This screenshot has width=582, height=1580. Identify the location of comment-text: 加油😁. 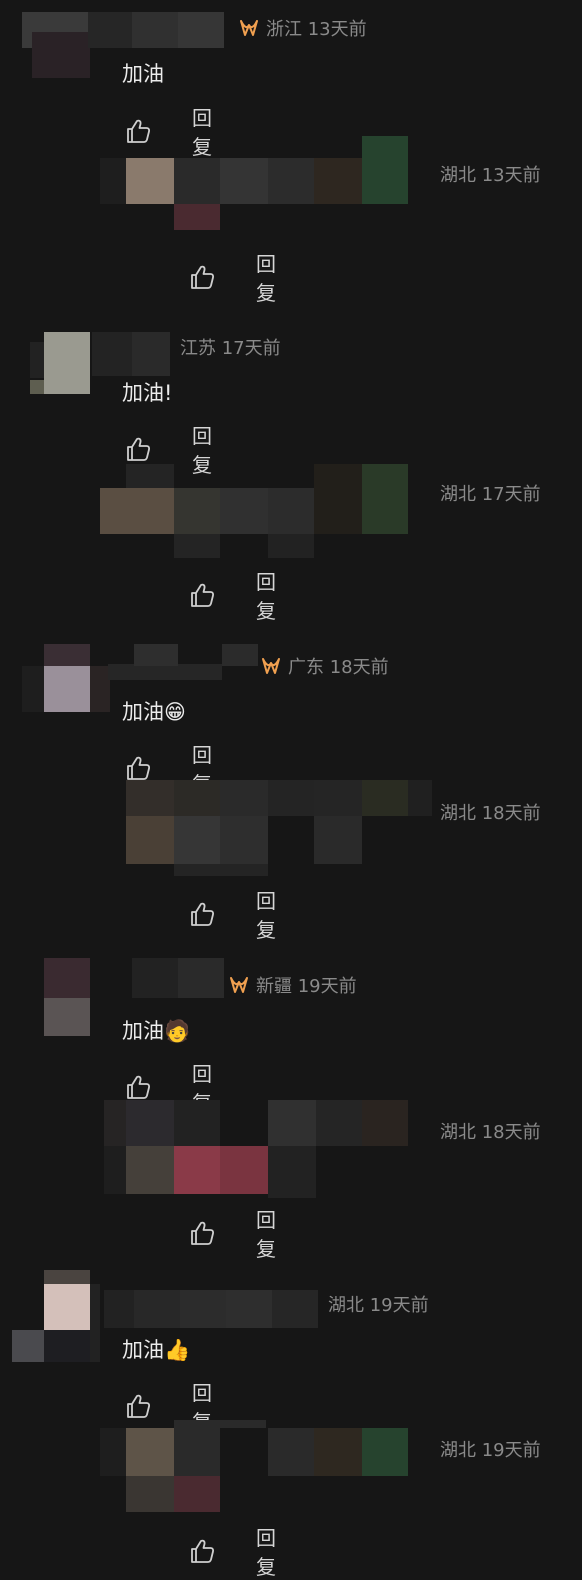
(154, 712).